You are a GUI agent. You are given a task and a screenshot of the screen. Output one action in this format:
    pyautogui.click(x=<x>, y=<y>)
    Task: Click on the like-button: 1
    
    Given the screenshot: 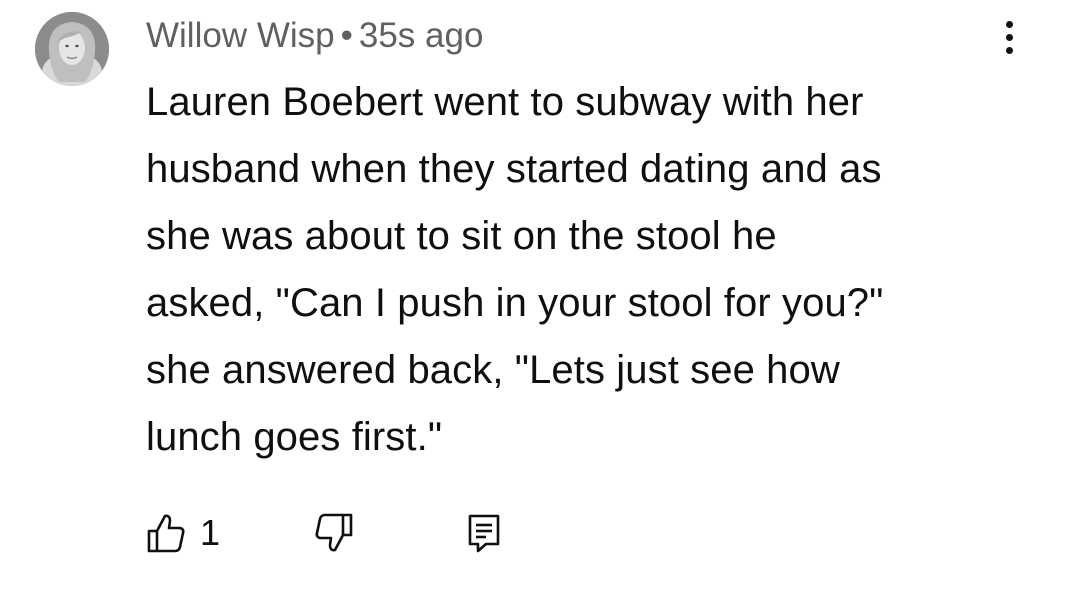 What is the action you would take?
    pyautogui.click(x=183, y=533)
    